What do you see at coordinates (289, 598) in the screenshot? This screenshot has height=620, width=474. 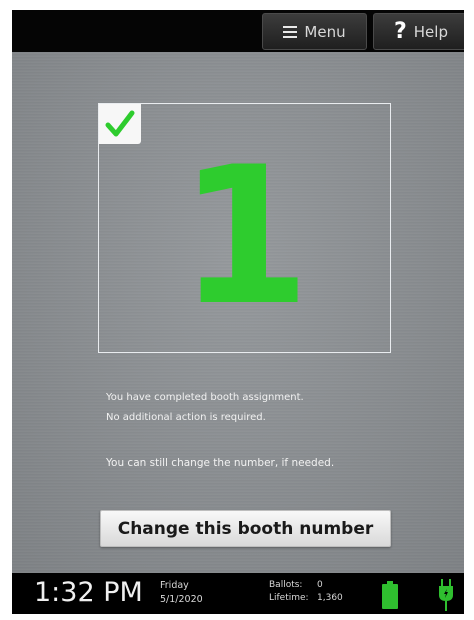 I see `lifetime-label: Lifetime:` at bounding box center [289, 598].